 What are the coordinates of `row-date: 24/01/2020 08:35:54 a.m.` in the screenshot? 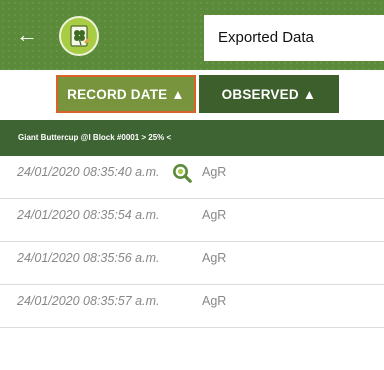 It's located at (88, 215).